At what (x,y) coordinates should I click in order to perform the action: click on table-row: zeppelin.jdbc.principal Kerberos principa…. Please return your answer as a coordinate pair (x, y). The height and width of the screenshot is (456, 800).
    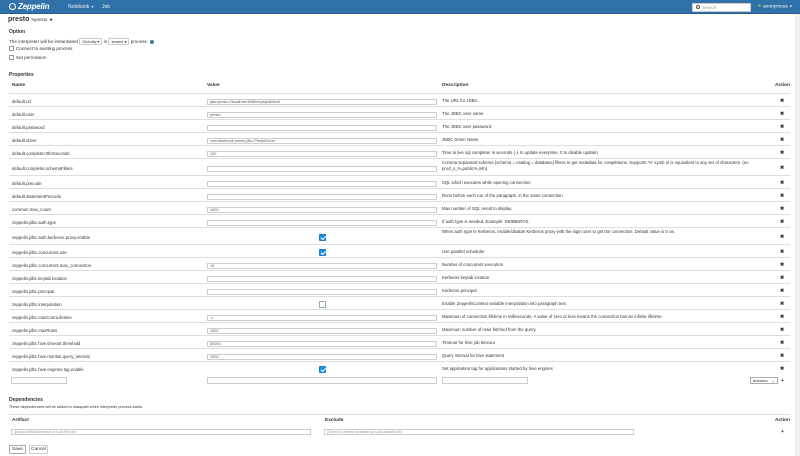
    Looking at the image, I should click on (399, 289).